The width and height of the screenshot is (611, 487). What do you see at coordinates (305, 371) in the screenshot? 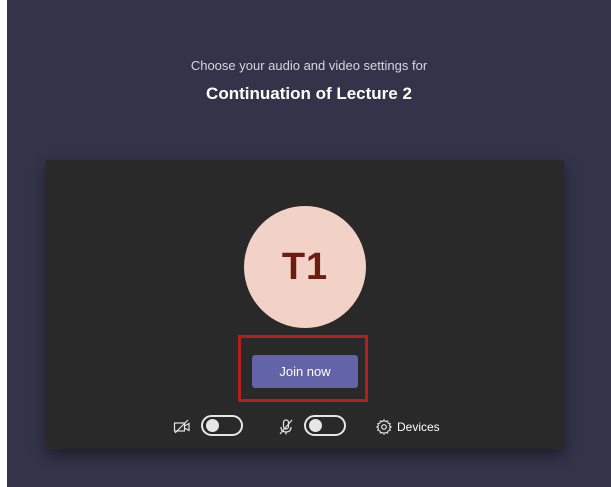
I see `join-now-button: Join now` at bounding box center [305, 371].